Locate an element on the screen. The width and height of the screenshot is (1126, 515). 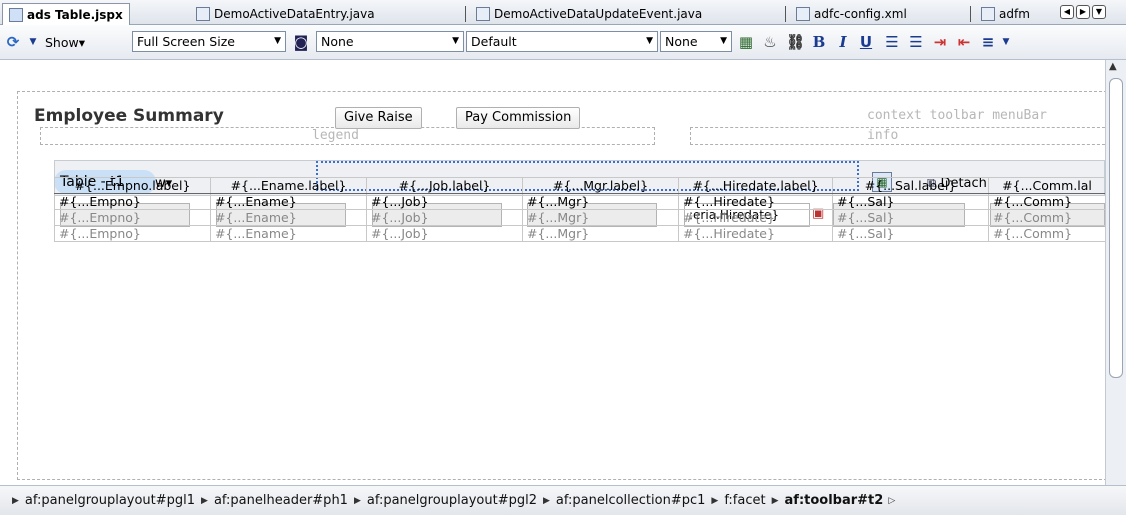
breadcrumb-item: af:panelgrouplayout#pgl2 is located at coordinates (452, 500).